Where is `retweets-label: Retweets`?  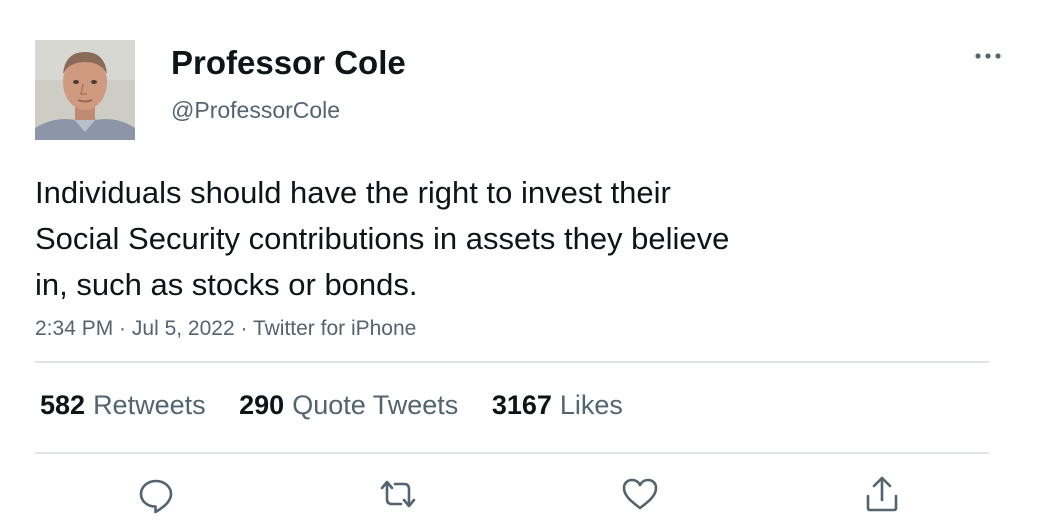 retweets-label: Retweets is located at coordinates (149, 405).